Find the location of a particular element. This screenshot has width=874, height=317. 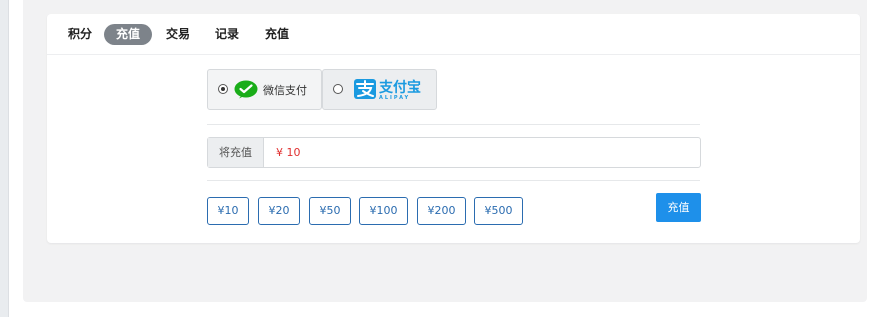

recharge-submit-button: 充值 is located at coordinates (678, 207).